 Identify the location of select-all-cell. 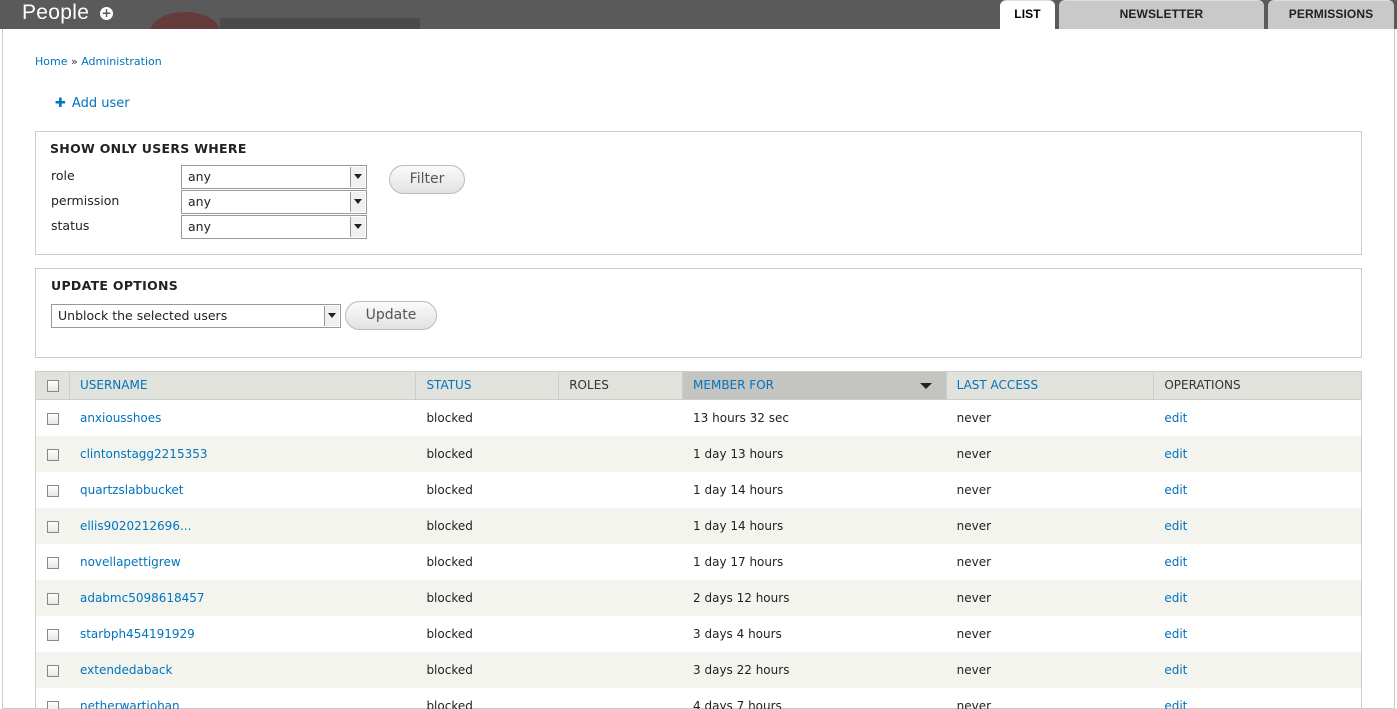
(53, 385).